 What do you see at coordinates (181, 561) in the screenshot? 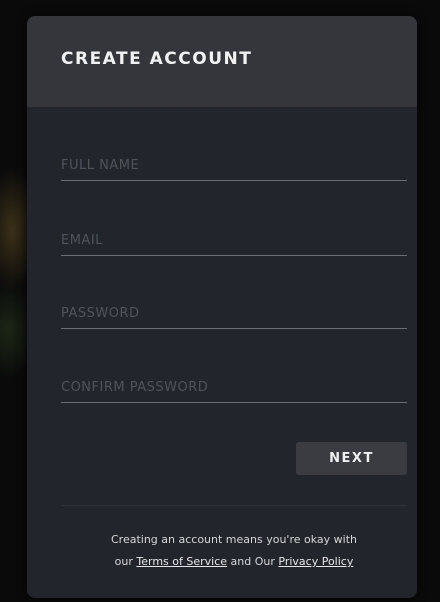
I see `terms-of-service-link: Terms of Service` at bounding box center [181, 561].